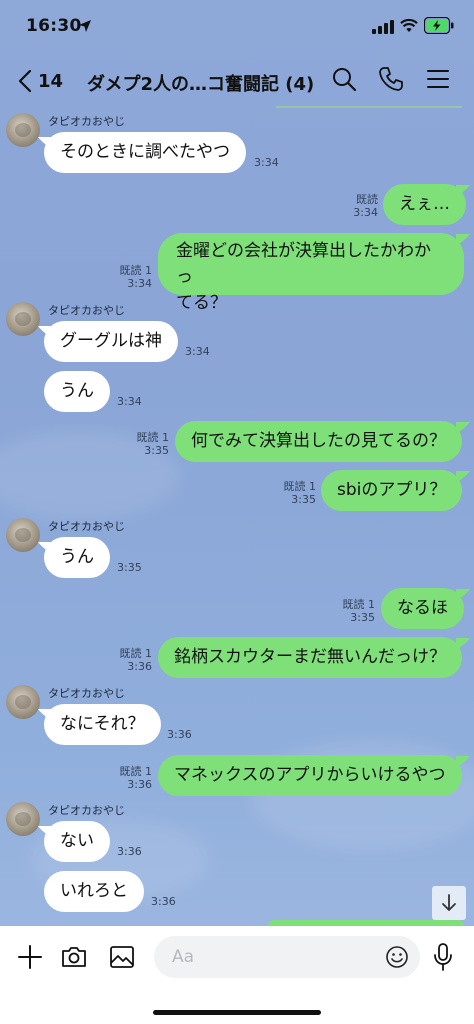  Describe the element at coordinates (392, 490) in the screenshot. I see `message-bubble: sbiのアプリ？` at that location.